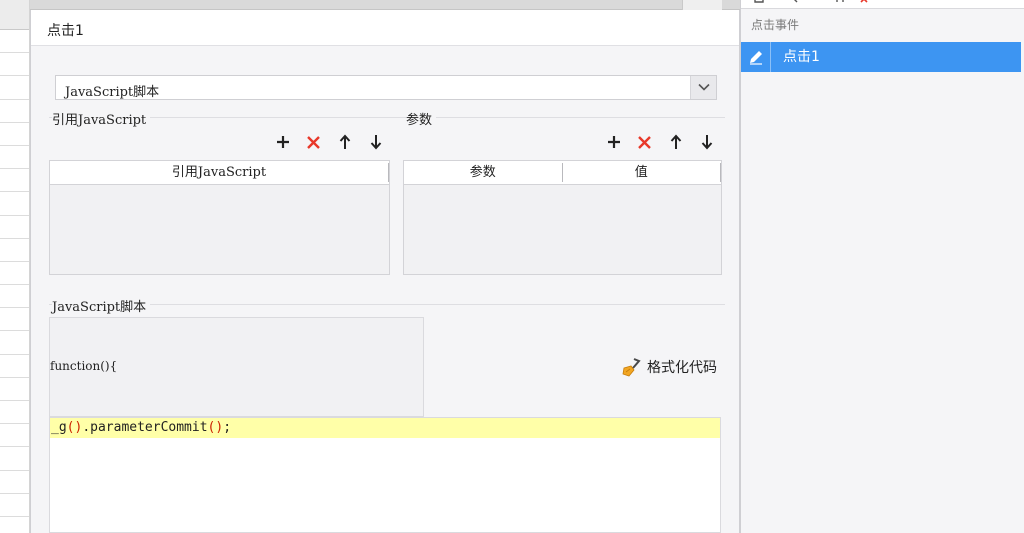 The image size is (1024, 533). What do you see at coordinates (881, 57) in the screenshot?
I see `event-item-click1: 点击1` at bounding box center [881, 57].